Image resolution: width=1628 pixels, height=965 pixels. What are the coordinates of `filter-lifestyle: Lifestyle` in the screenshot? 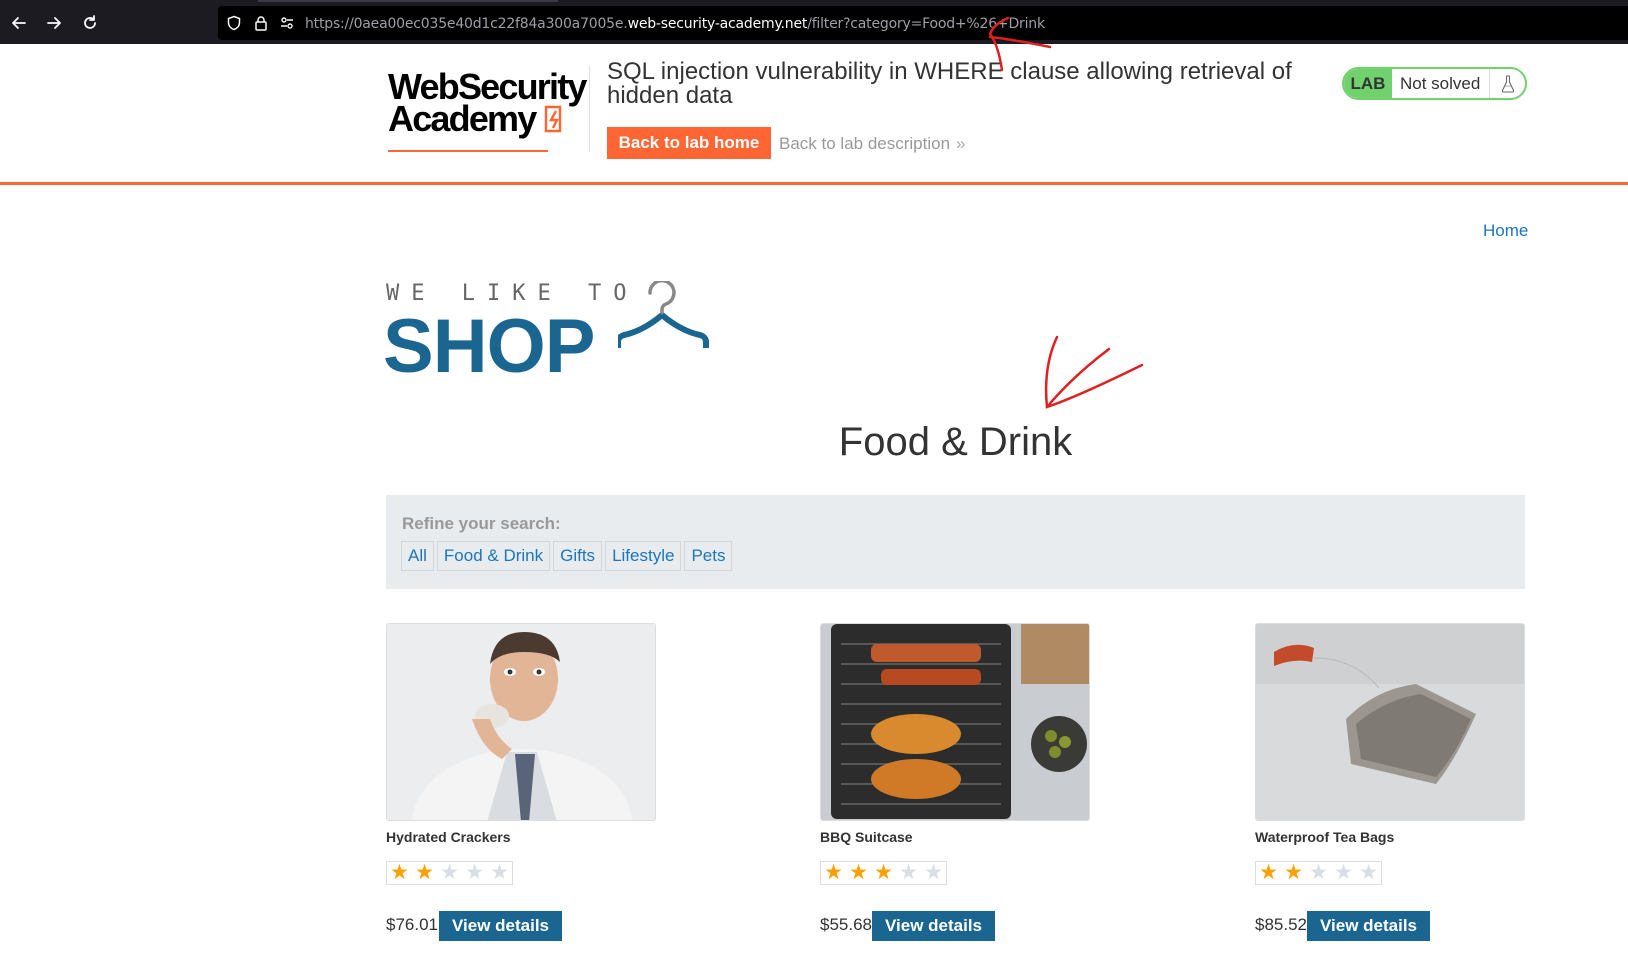 It's located at (643, 556).